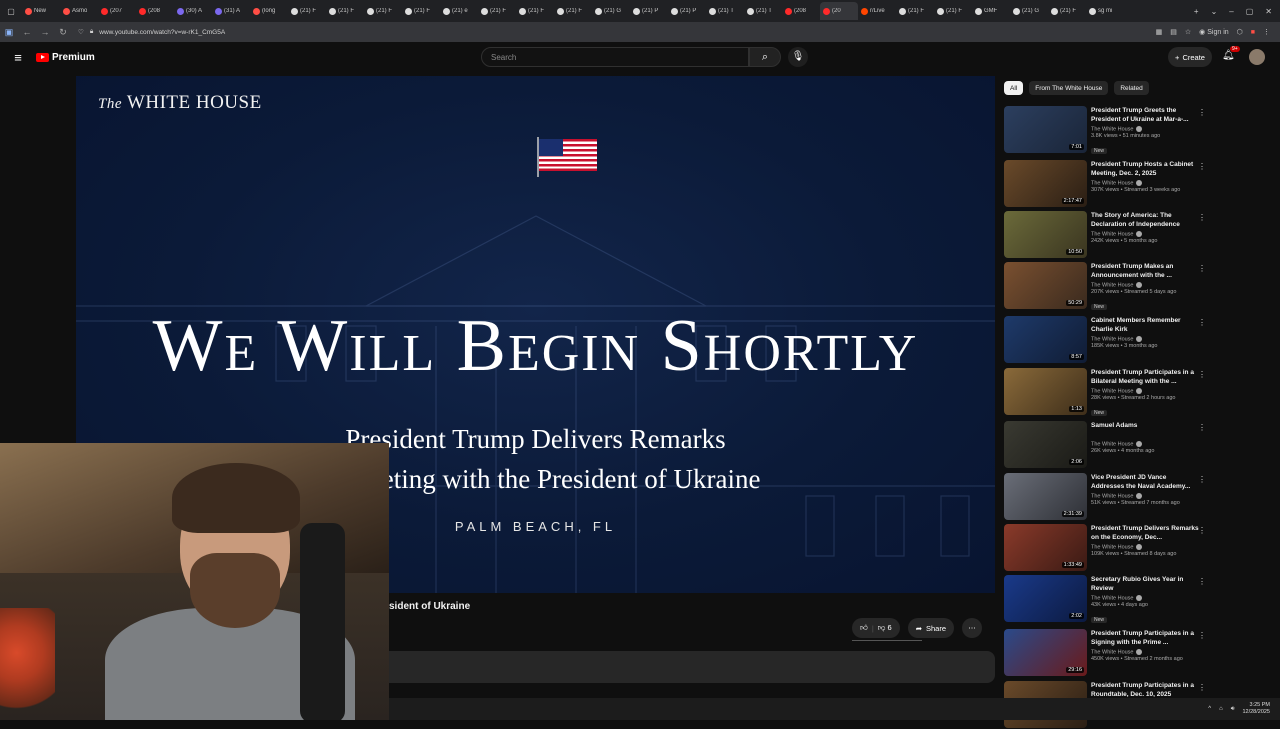 The image size is (1280, 729). I want to click on browser-tab: (207, so click(117, 11).